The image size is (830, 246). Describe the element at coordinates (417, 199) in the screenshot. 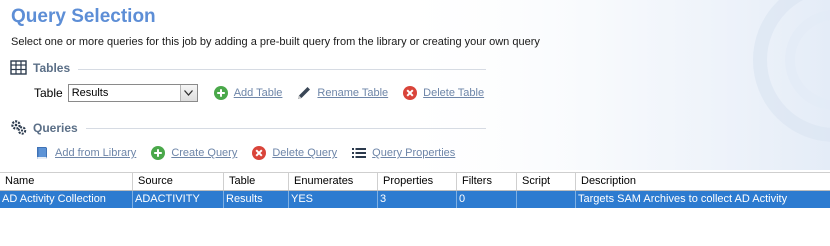

I see `cell-properties: 3` at that location.